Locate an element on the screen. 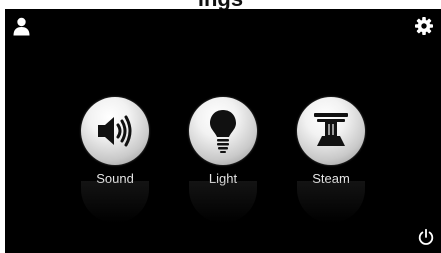  steam-button: Steam is located at coordinates (331, 160).